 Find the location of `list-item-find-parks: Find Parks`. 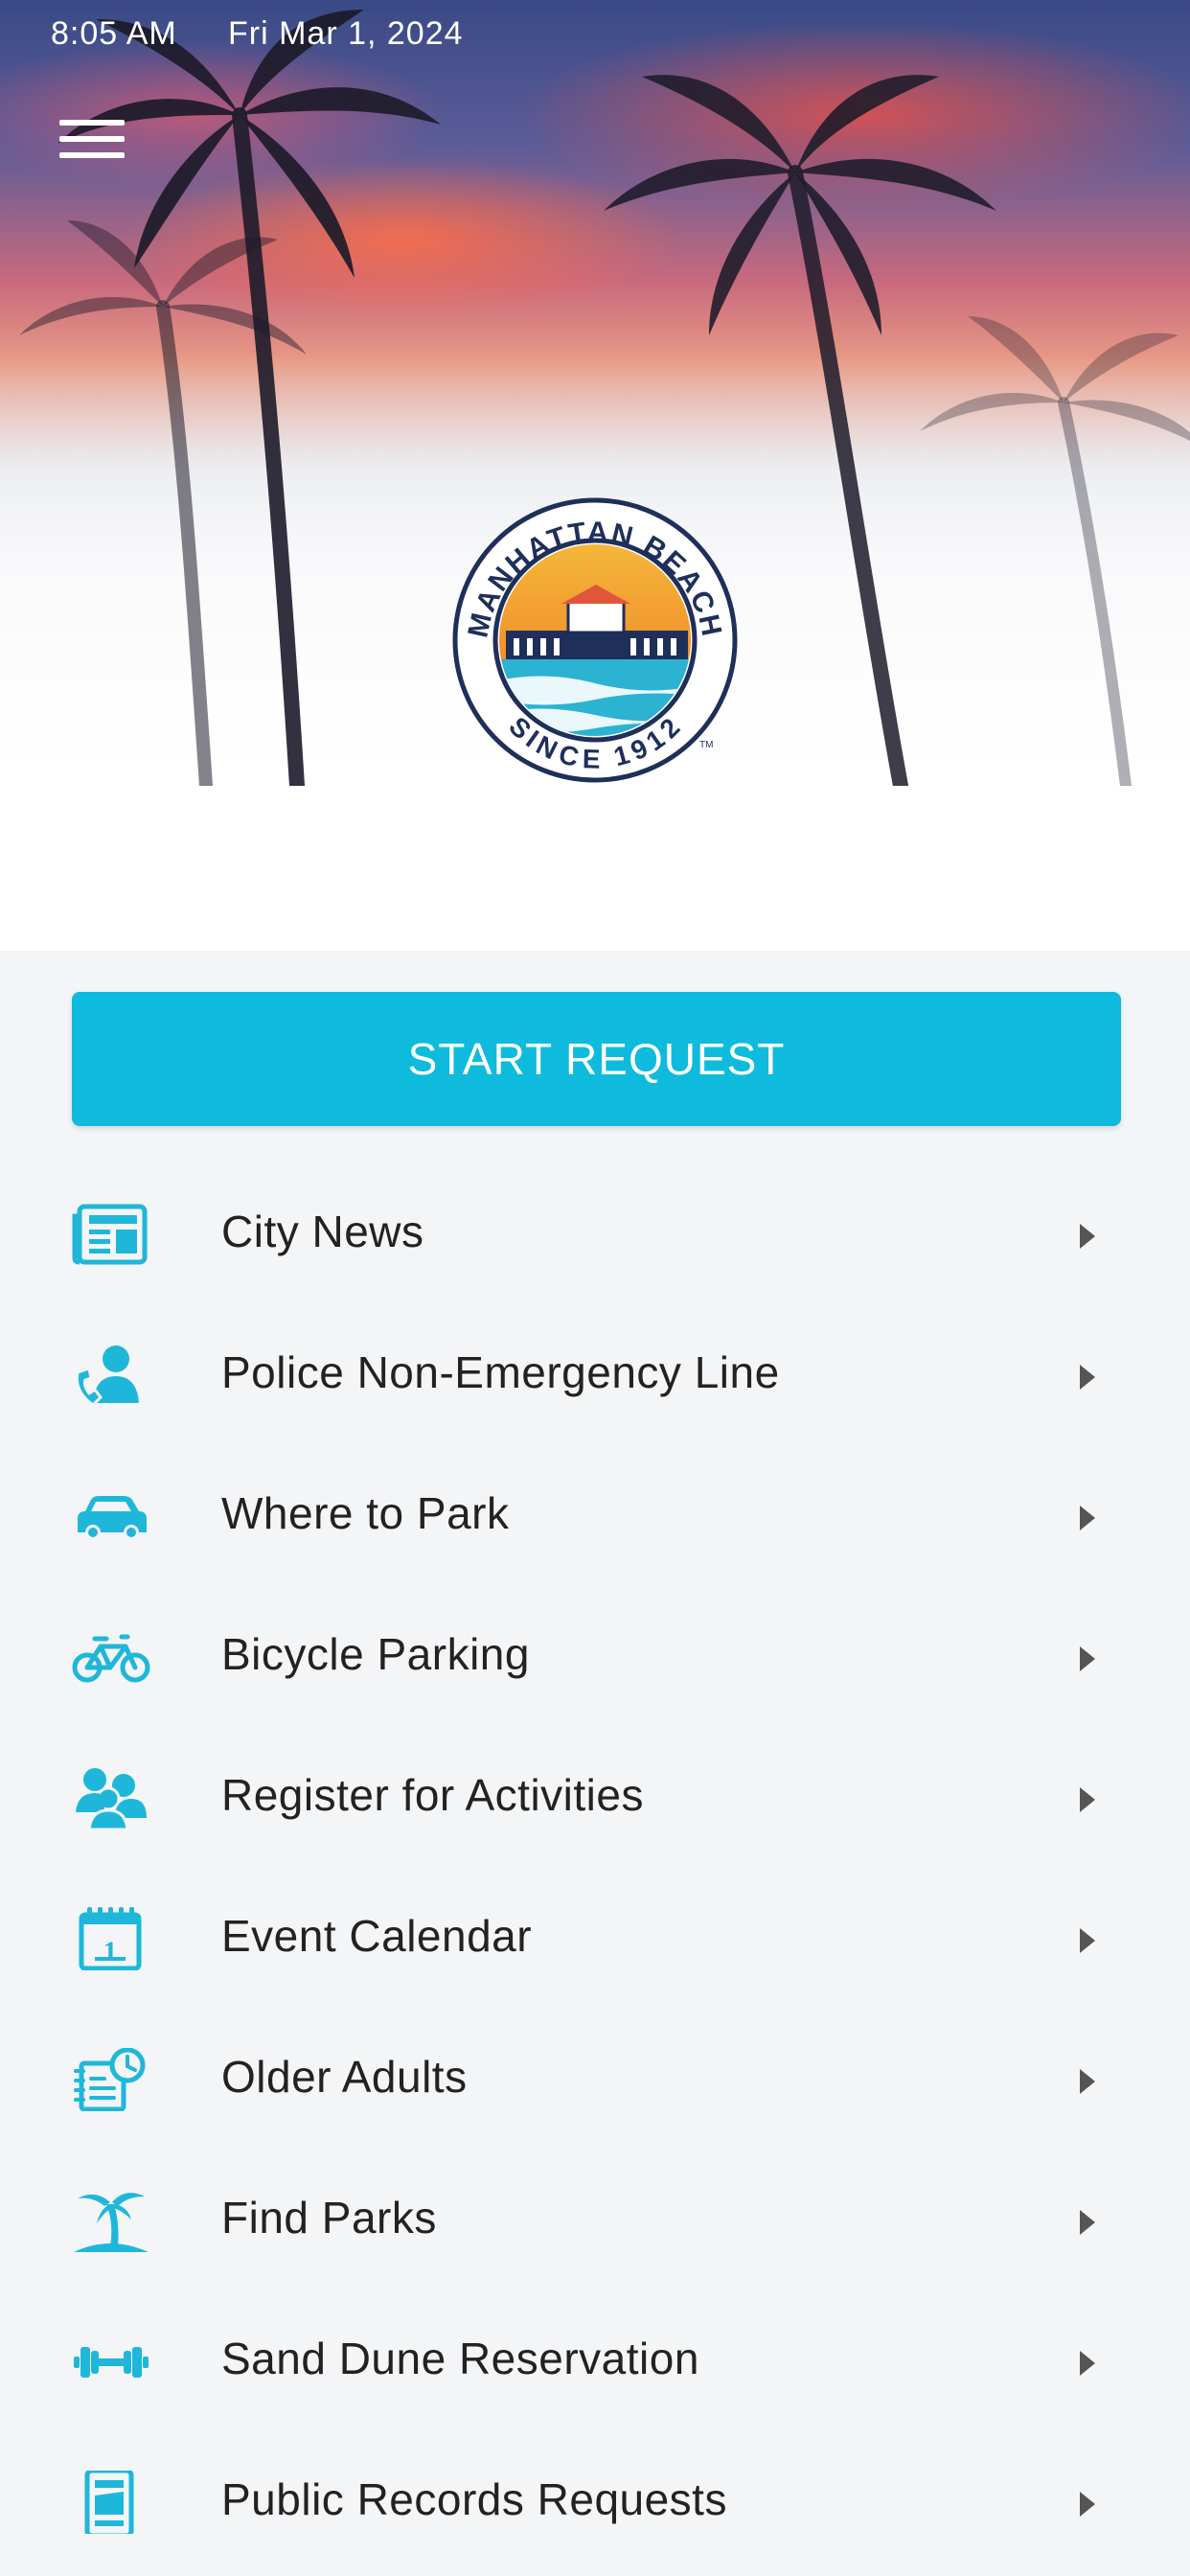

list-item-find-parks: Find Parks is located at coordinates (595, 2219).